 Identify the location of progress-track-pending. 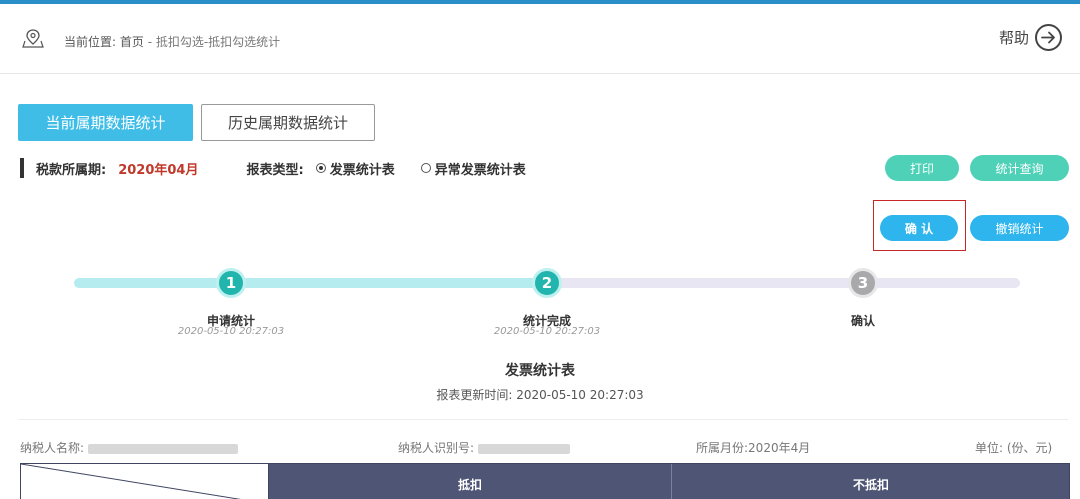
(784, 283).